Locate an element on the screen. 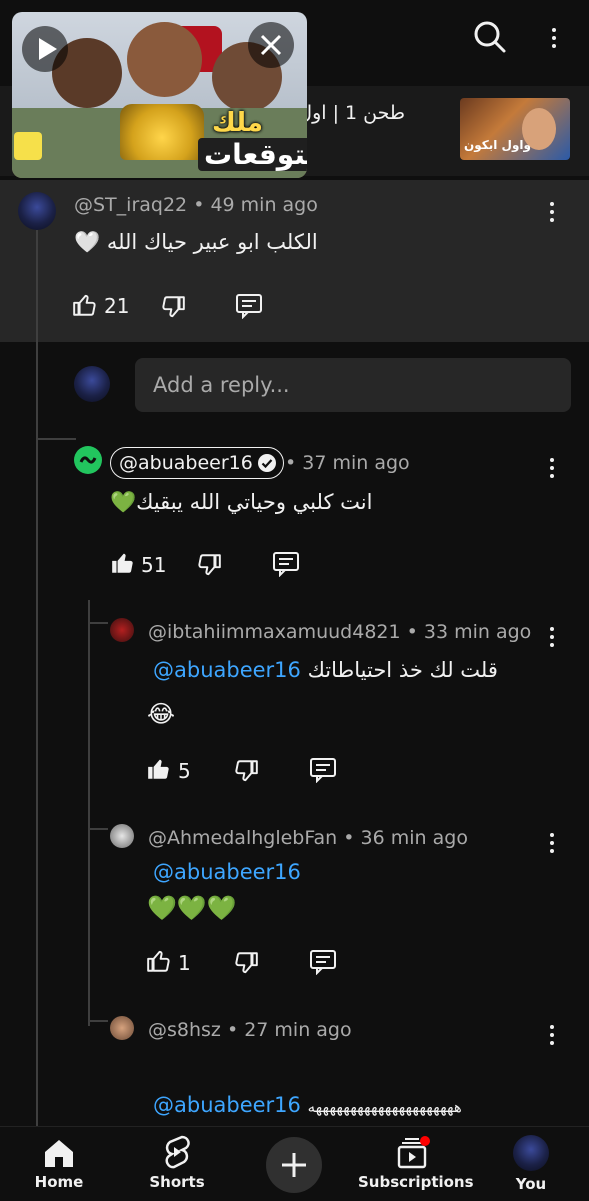 The height and width of the screenshot is (1201, 589). nav-subscriptions: Subscriptions is located at coordinates (416, 1164).